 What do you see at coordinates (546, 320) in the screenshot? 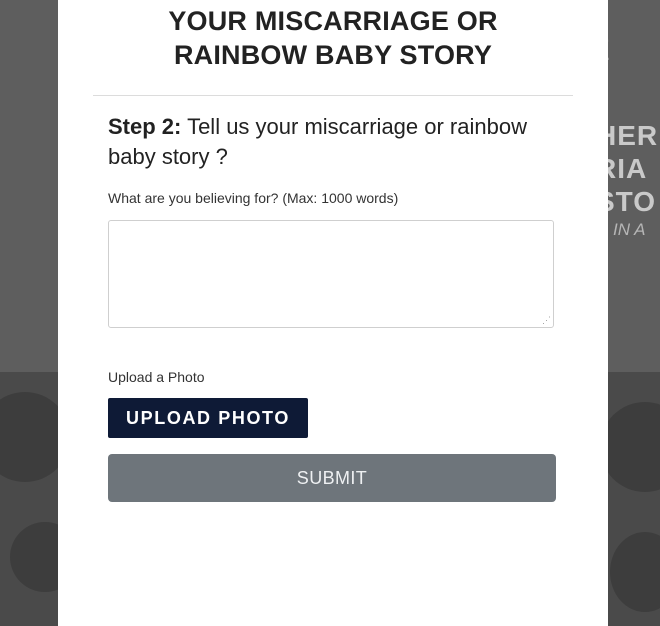
I see `resize-grip-icon: ⋰` at bounding box center [546, 320].